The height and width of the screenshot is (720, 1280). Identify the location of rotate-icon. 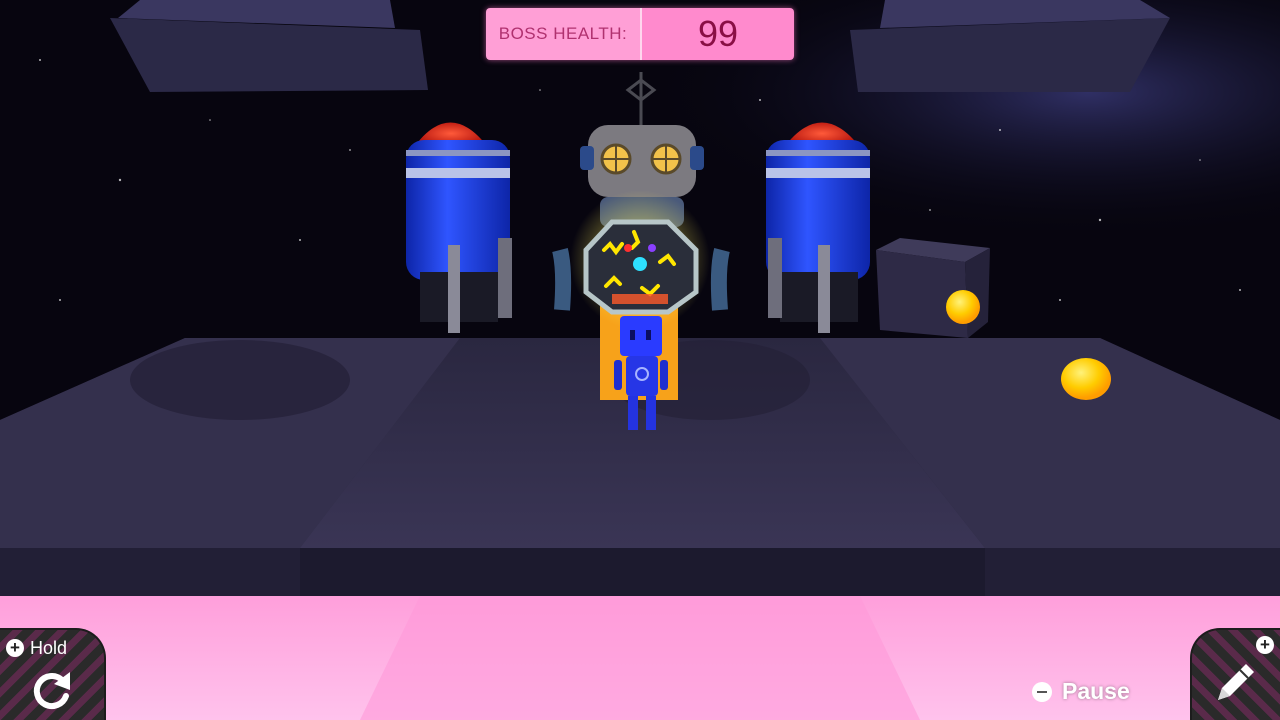
(51, 691).